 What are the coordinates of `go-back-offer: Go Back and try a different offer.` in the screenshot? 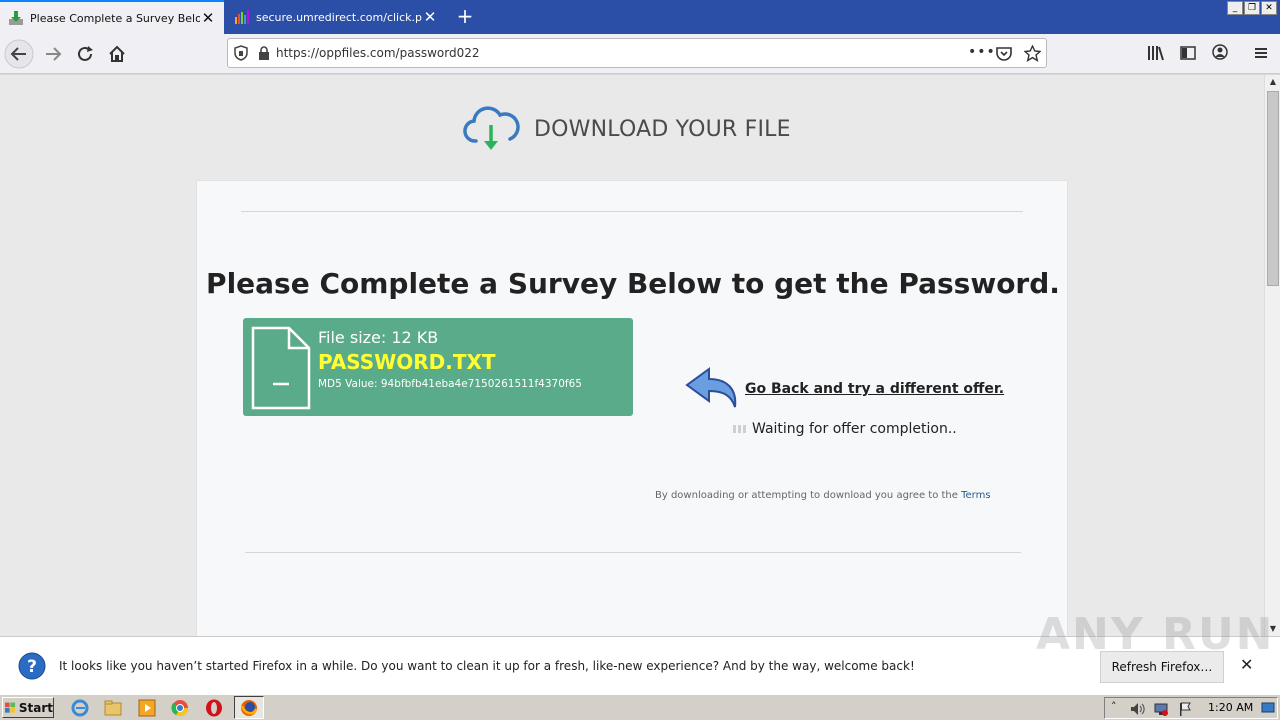 It's located at (844, 389).